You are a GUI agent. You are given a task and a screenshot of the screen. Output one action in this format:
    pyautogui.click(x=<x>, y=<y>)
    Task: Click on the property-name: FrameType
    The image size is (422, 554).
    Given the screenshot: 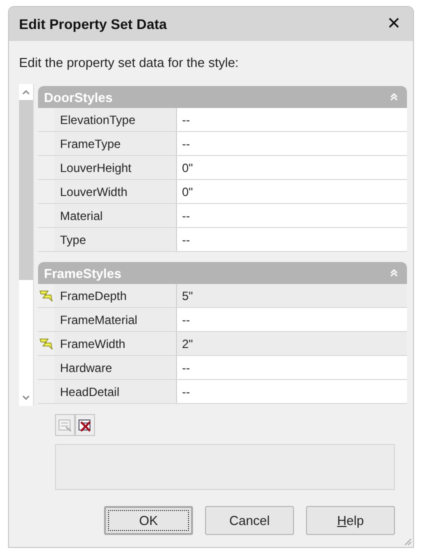 What is the action you would take?
    pyautogui.click(x=115, y=143)
    